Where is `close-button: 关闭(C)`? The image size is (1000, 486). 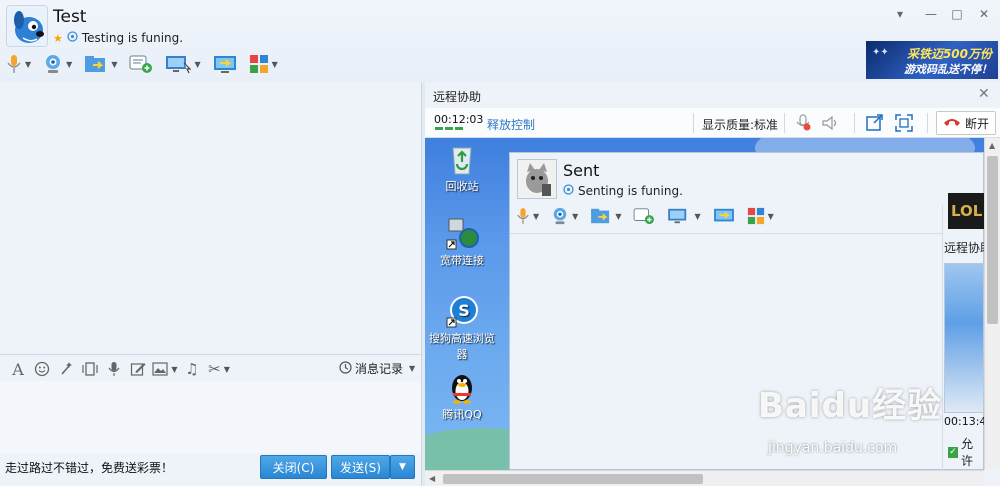
close-button: 关闭(C) is located at coordinates (293, 467).